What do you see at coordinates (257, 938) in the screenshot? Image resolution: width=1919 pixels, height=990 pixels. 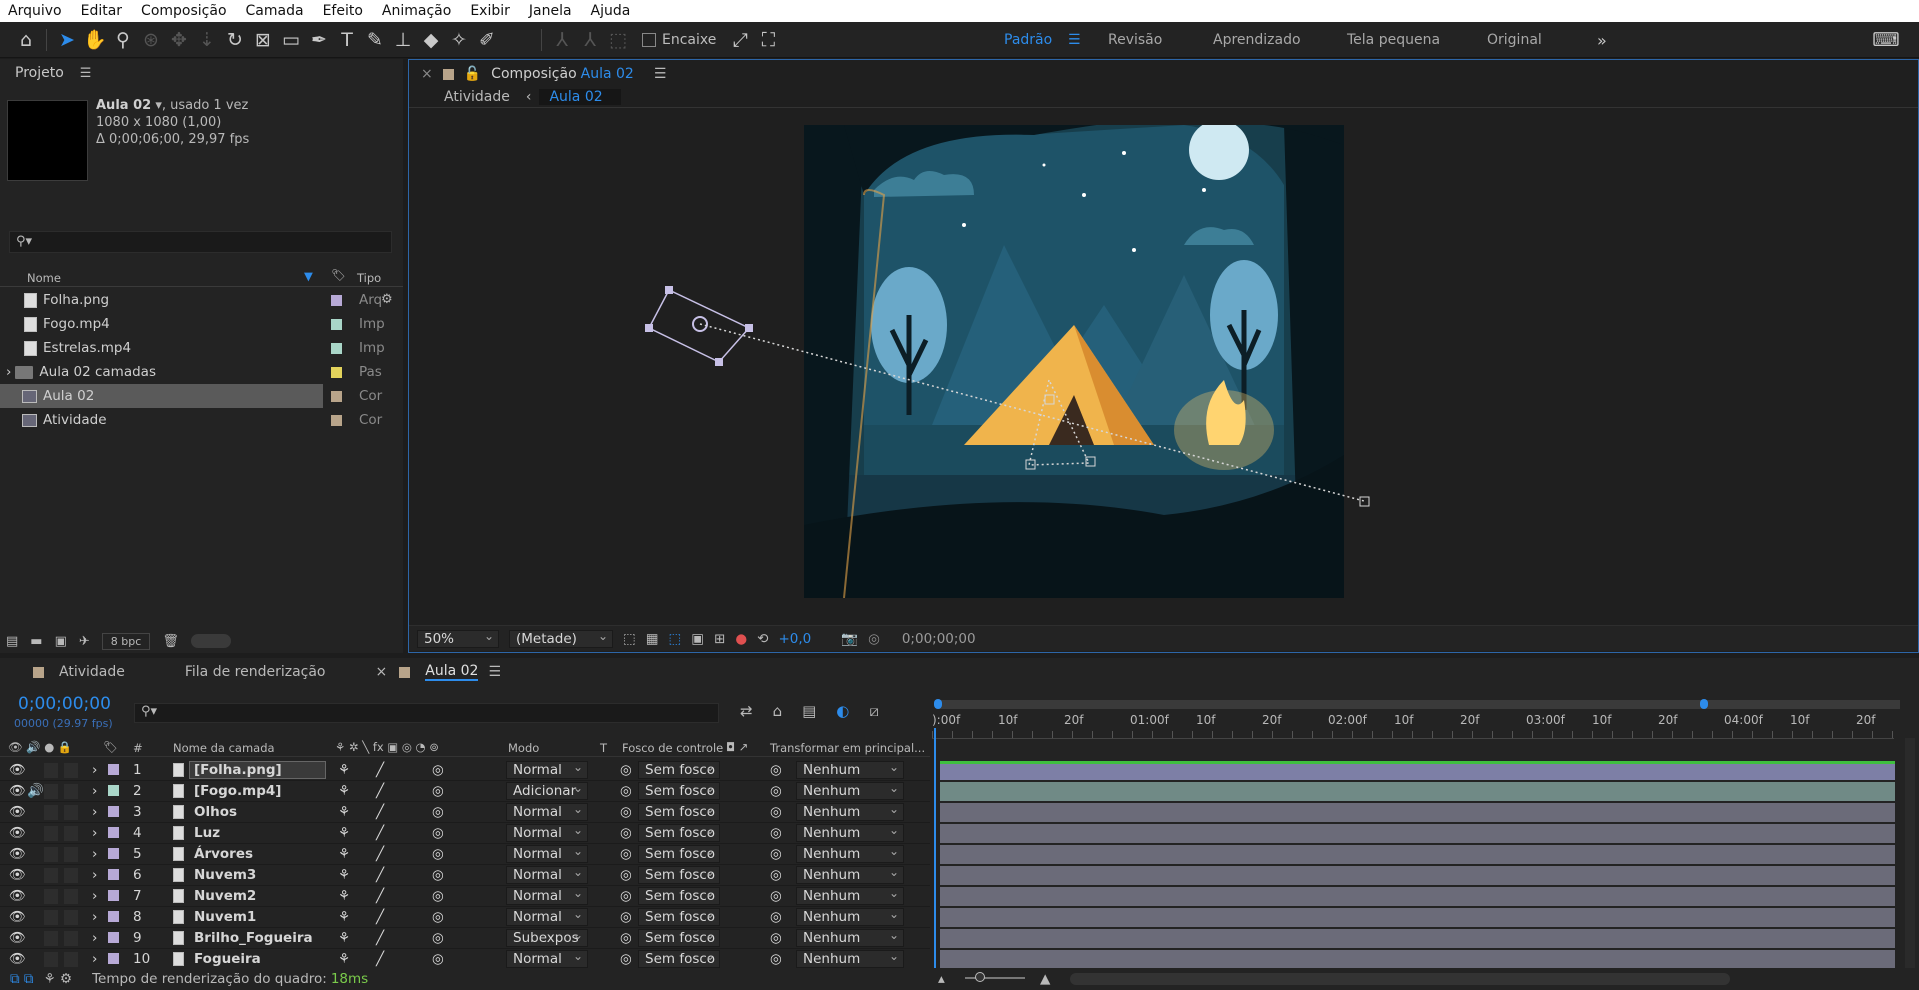 I see `layer-name: Brilho_Fogueira` at bounding box center [257, 938].